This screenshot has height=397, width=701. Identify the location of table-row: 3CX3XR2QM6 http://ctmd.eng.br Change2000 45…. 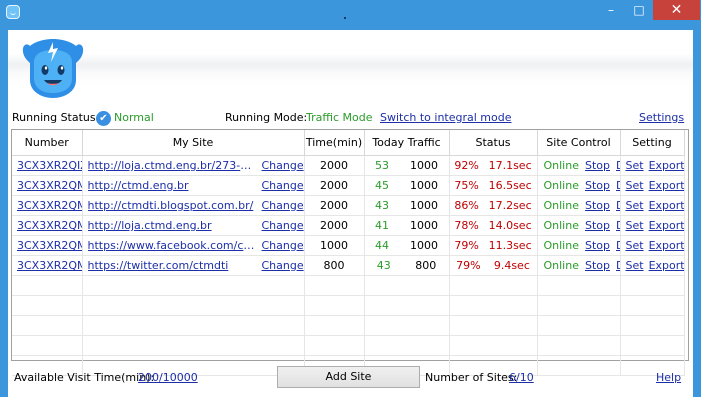
(348, 185).